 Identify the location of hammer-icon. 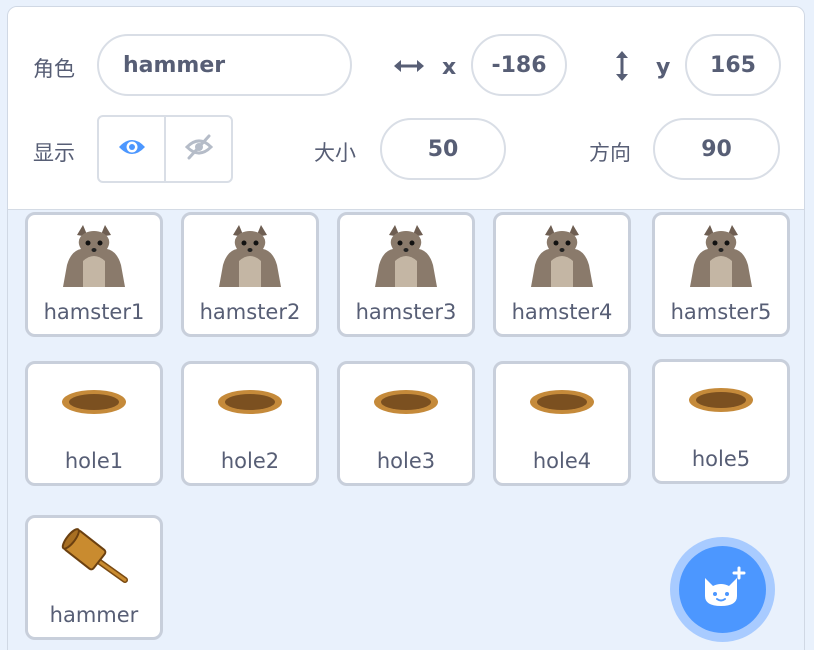
(94, 559).